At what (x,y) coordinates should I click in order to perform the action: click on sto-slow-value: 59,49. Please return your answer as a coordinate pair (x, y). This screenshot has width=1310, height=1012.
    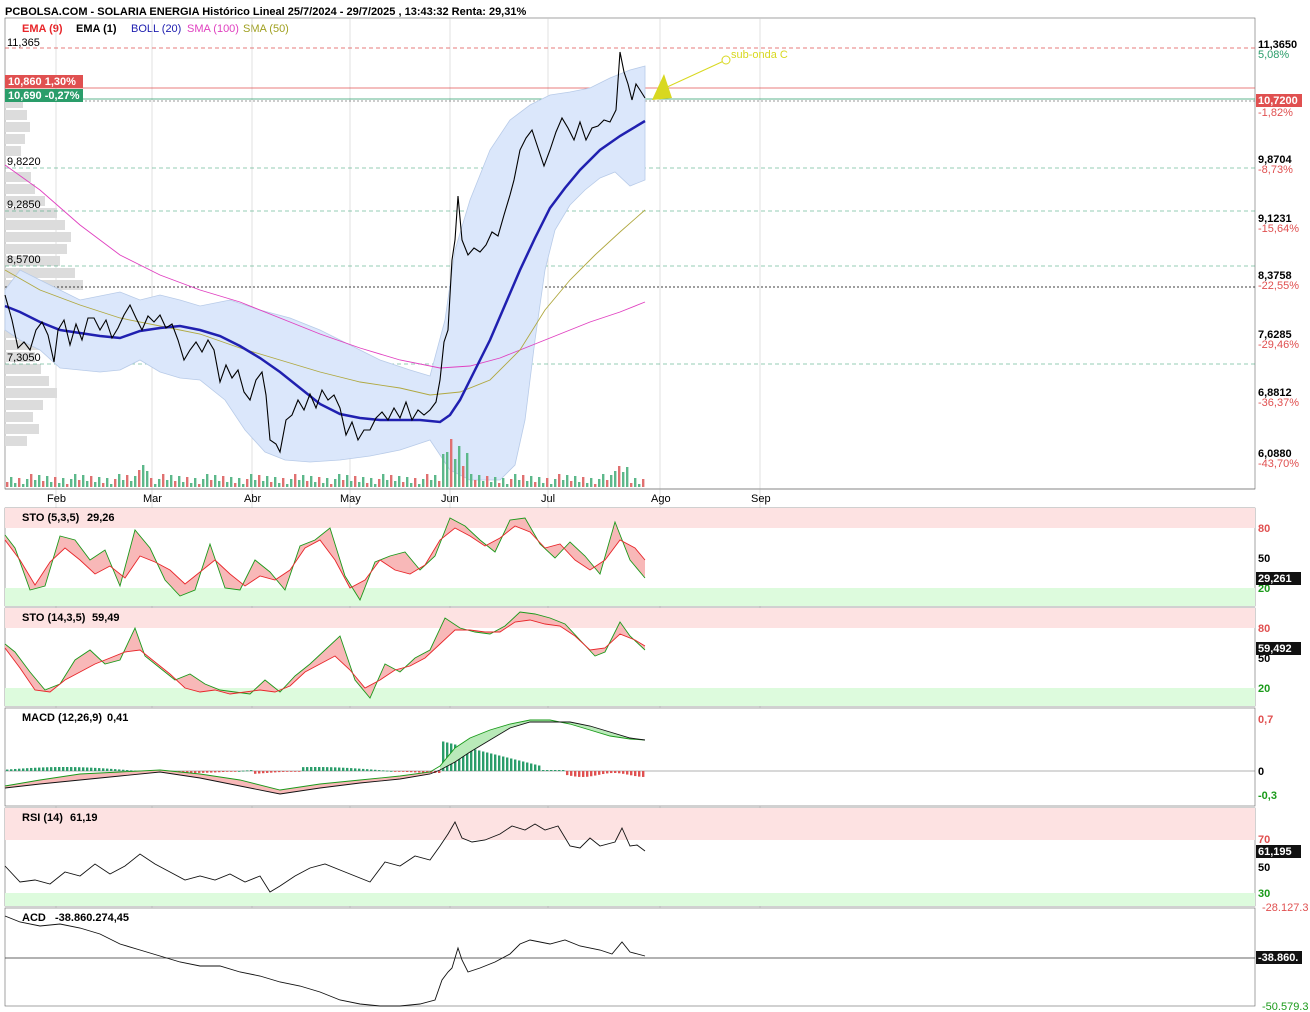
    Looking at the image, I should click on (106, 618).